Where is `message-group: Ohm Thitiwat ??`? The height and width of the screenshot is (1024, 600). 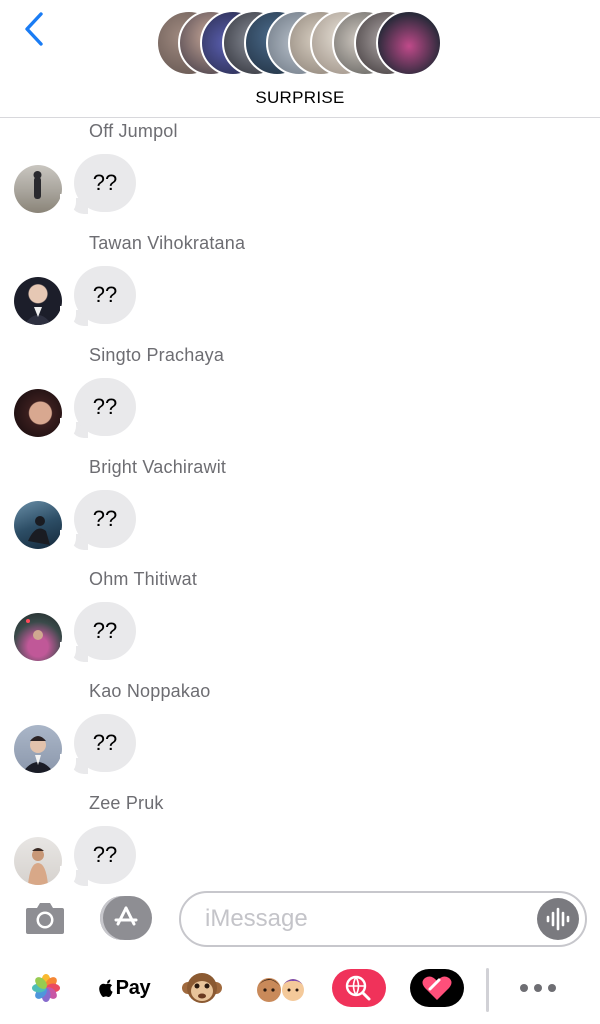
message-group: Ohm Thitiwat ?? is located at coordinates (300, 622).